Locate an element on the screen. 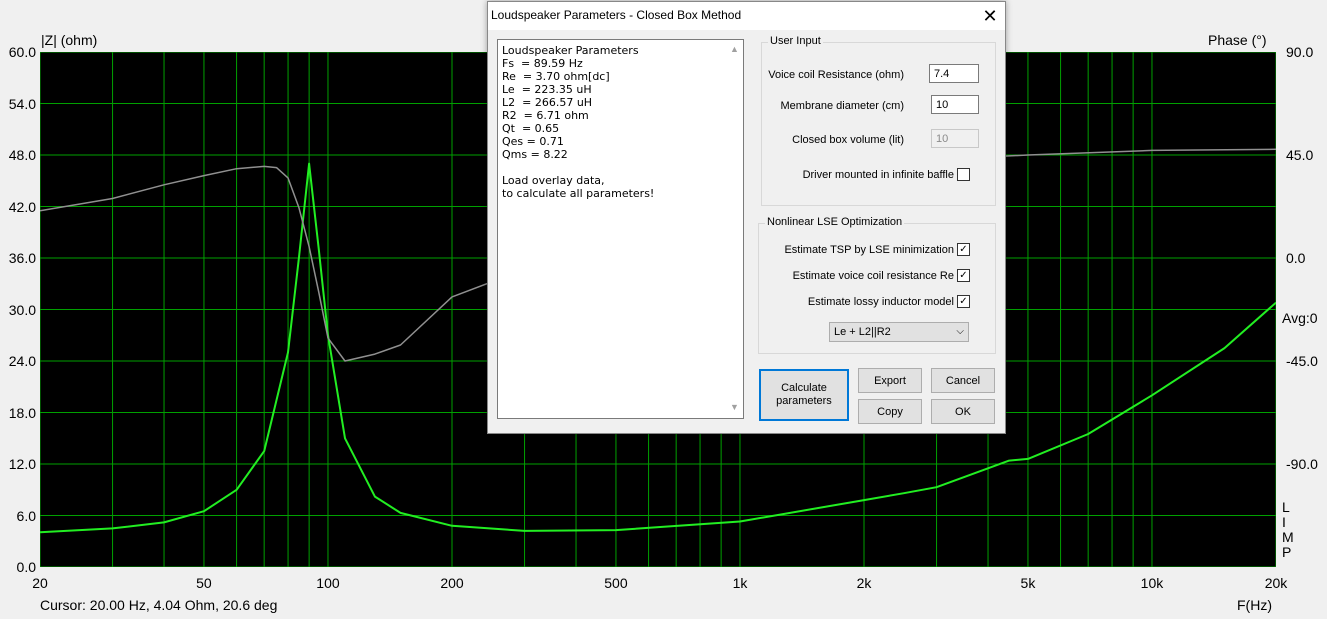 This screenshot has width=1327, height=619. left-tick-label: 60.0 is located at coordinates (22, 52).